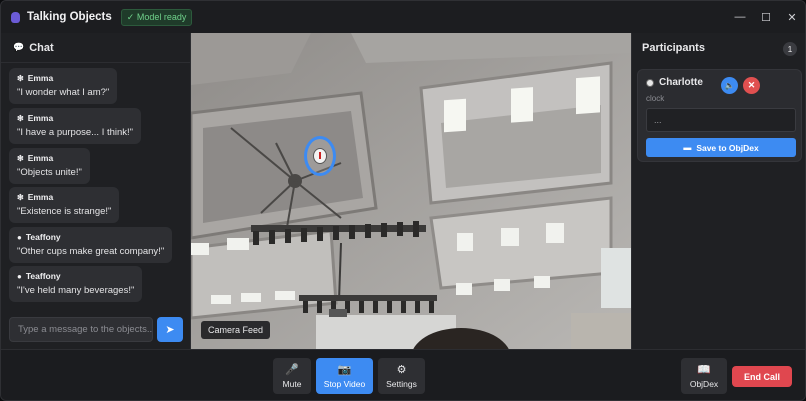  What do you see at coordinates (344, 384) in the screenshot?
I see `stop-video-label: Stop Video` at bounding box center [344, 384].